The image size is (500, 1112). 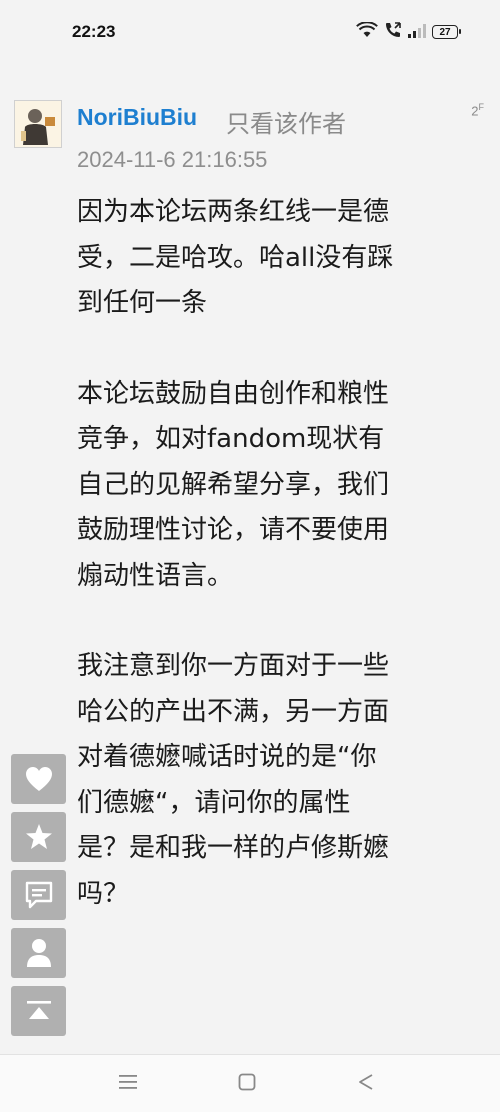 What do you see at coordinates (233, 530) in the screenshot?
I see `text-line: 鼓励理性讨论，请不要使用` at bounding box center [233, 530].